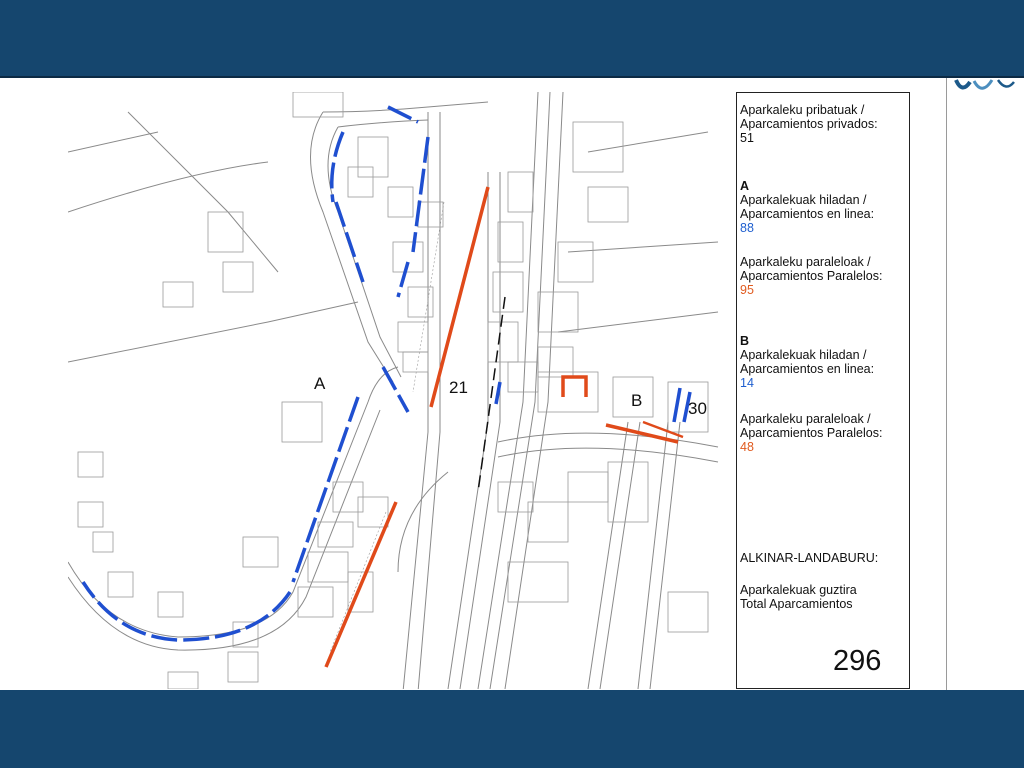 The height and width of the screenshot is (768, 1024). I want to click on logo-fragment-icon, so click(984, 84).